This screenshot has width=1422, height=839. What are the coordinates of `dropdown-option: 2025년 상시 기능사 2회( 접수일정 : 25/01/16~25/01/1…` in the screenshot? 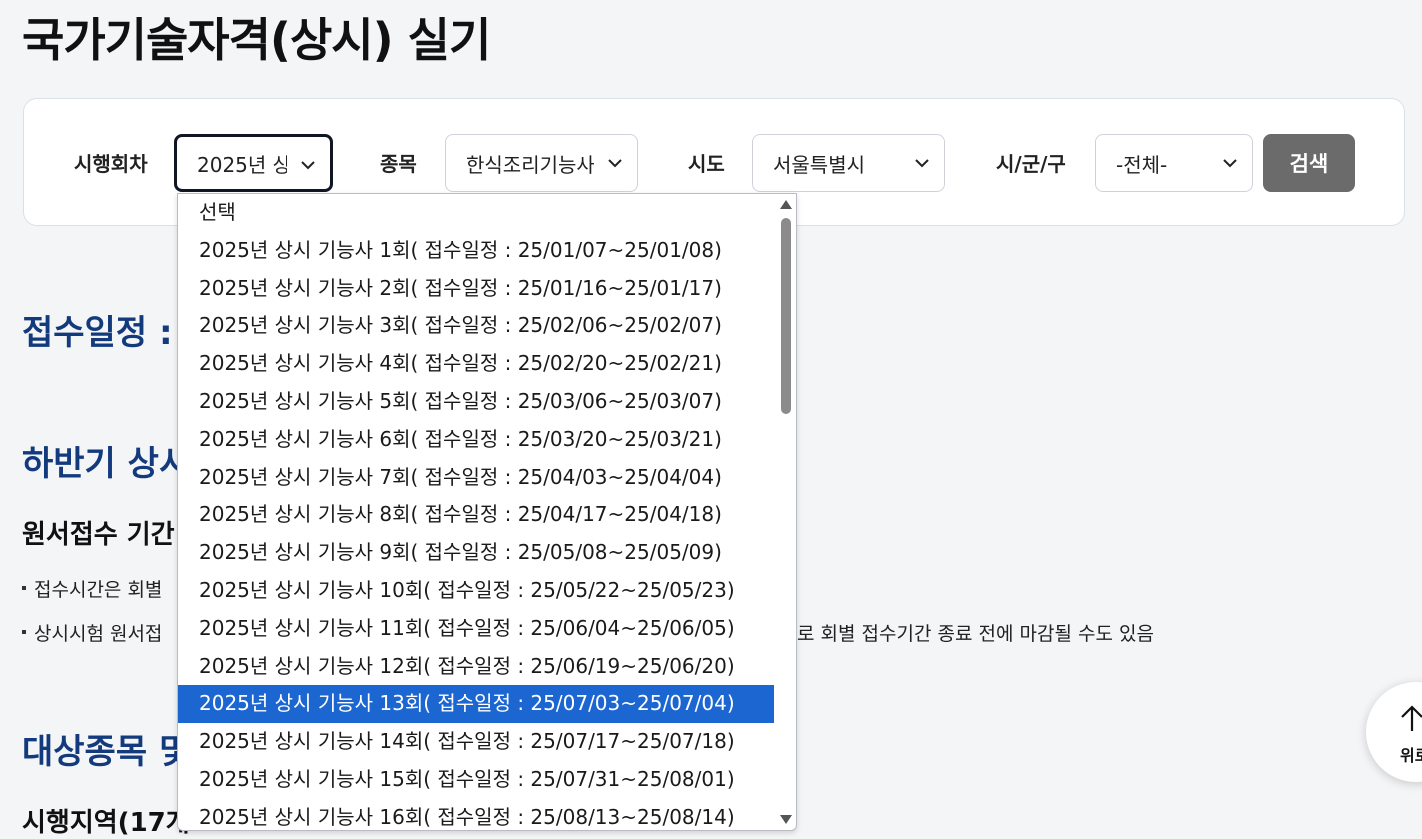 It's located at (476, 289).